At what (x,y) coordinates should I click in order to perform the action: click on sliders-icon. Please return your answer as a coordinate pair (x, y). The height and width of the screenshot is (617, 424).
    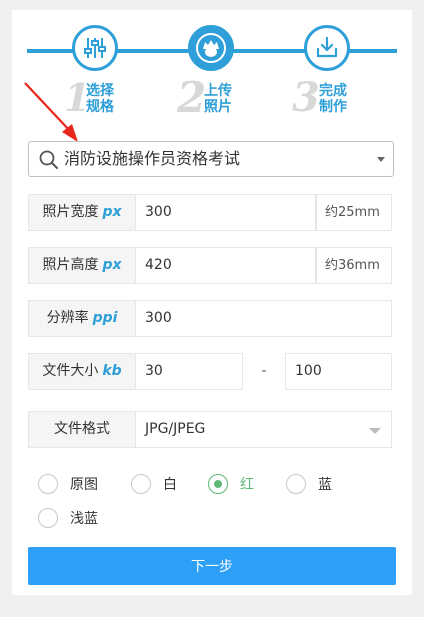
    Looking at the image, I should click on (95, 48).